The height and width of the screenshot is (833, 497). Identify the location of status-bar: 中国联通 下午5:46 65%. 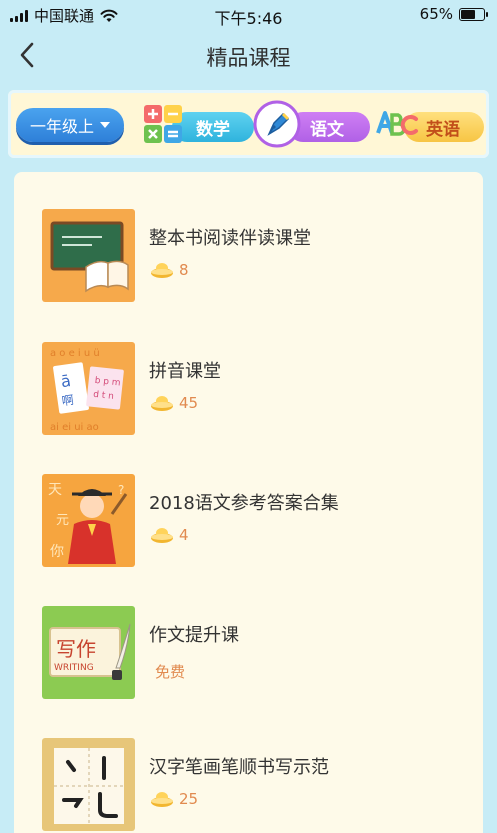
(248, 15).